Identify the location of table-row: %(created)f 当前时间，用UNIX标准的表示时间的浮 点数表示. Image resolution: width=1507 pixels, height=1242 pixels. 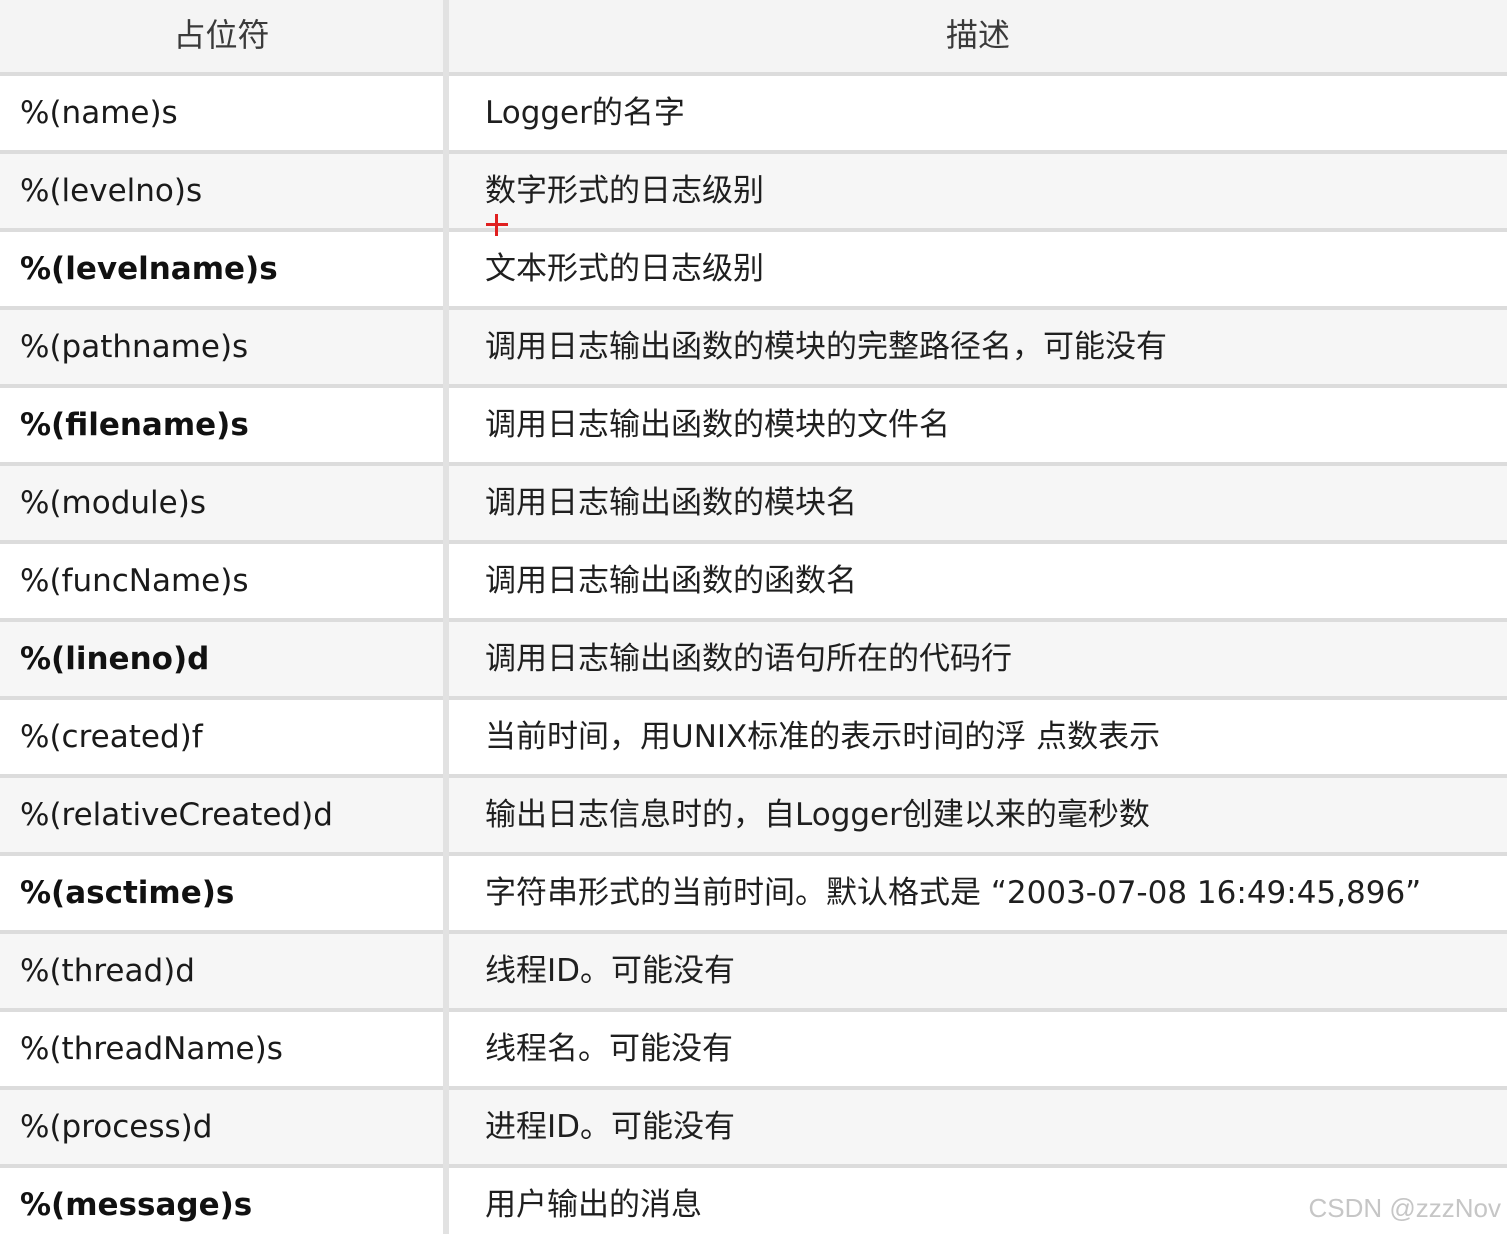
(753, 737).